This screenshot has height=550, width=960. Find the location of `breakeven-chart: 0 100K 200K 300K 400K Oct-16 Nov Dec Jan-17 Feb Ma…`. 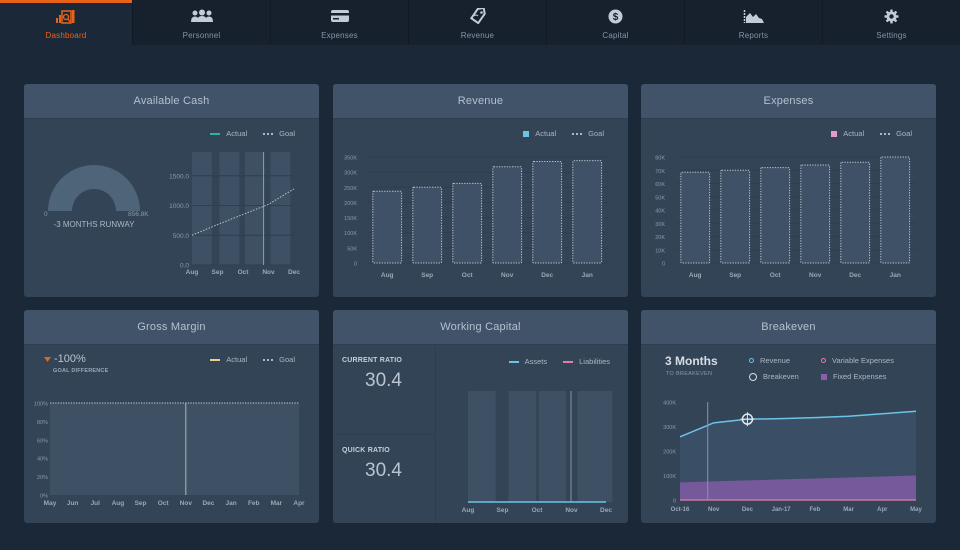

breakeven-chart: 0 100K 200K 300K 400K Oct-16 Nov Dec Jan-17 Feb Ma… is located at coordinates (792, 457).